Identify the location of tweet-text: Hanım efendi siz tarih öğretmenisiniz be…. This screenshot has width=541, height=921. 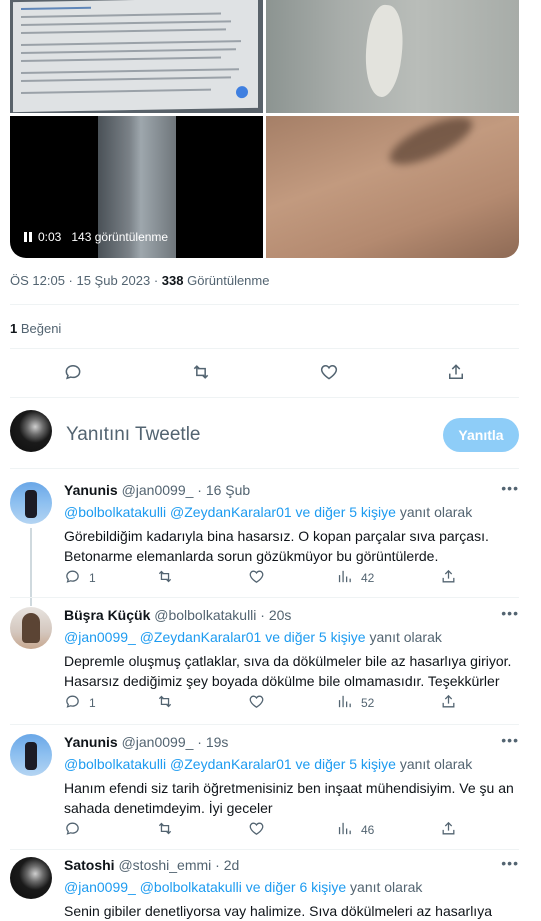
(289, 798).